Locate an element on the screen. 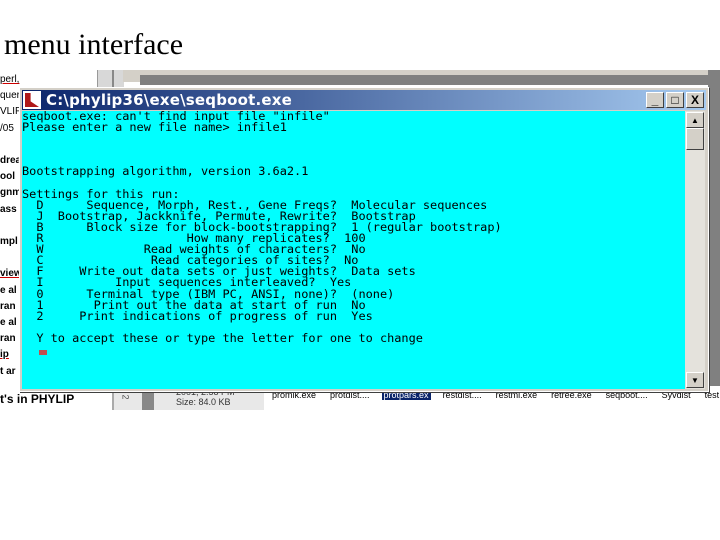 The width and height of the screenshot is (720, 540). background-text-fragment: quer is located at coordinates (10, 96).